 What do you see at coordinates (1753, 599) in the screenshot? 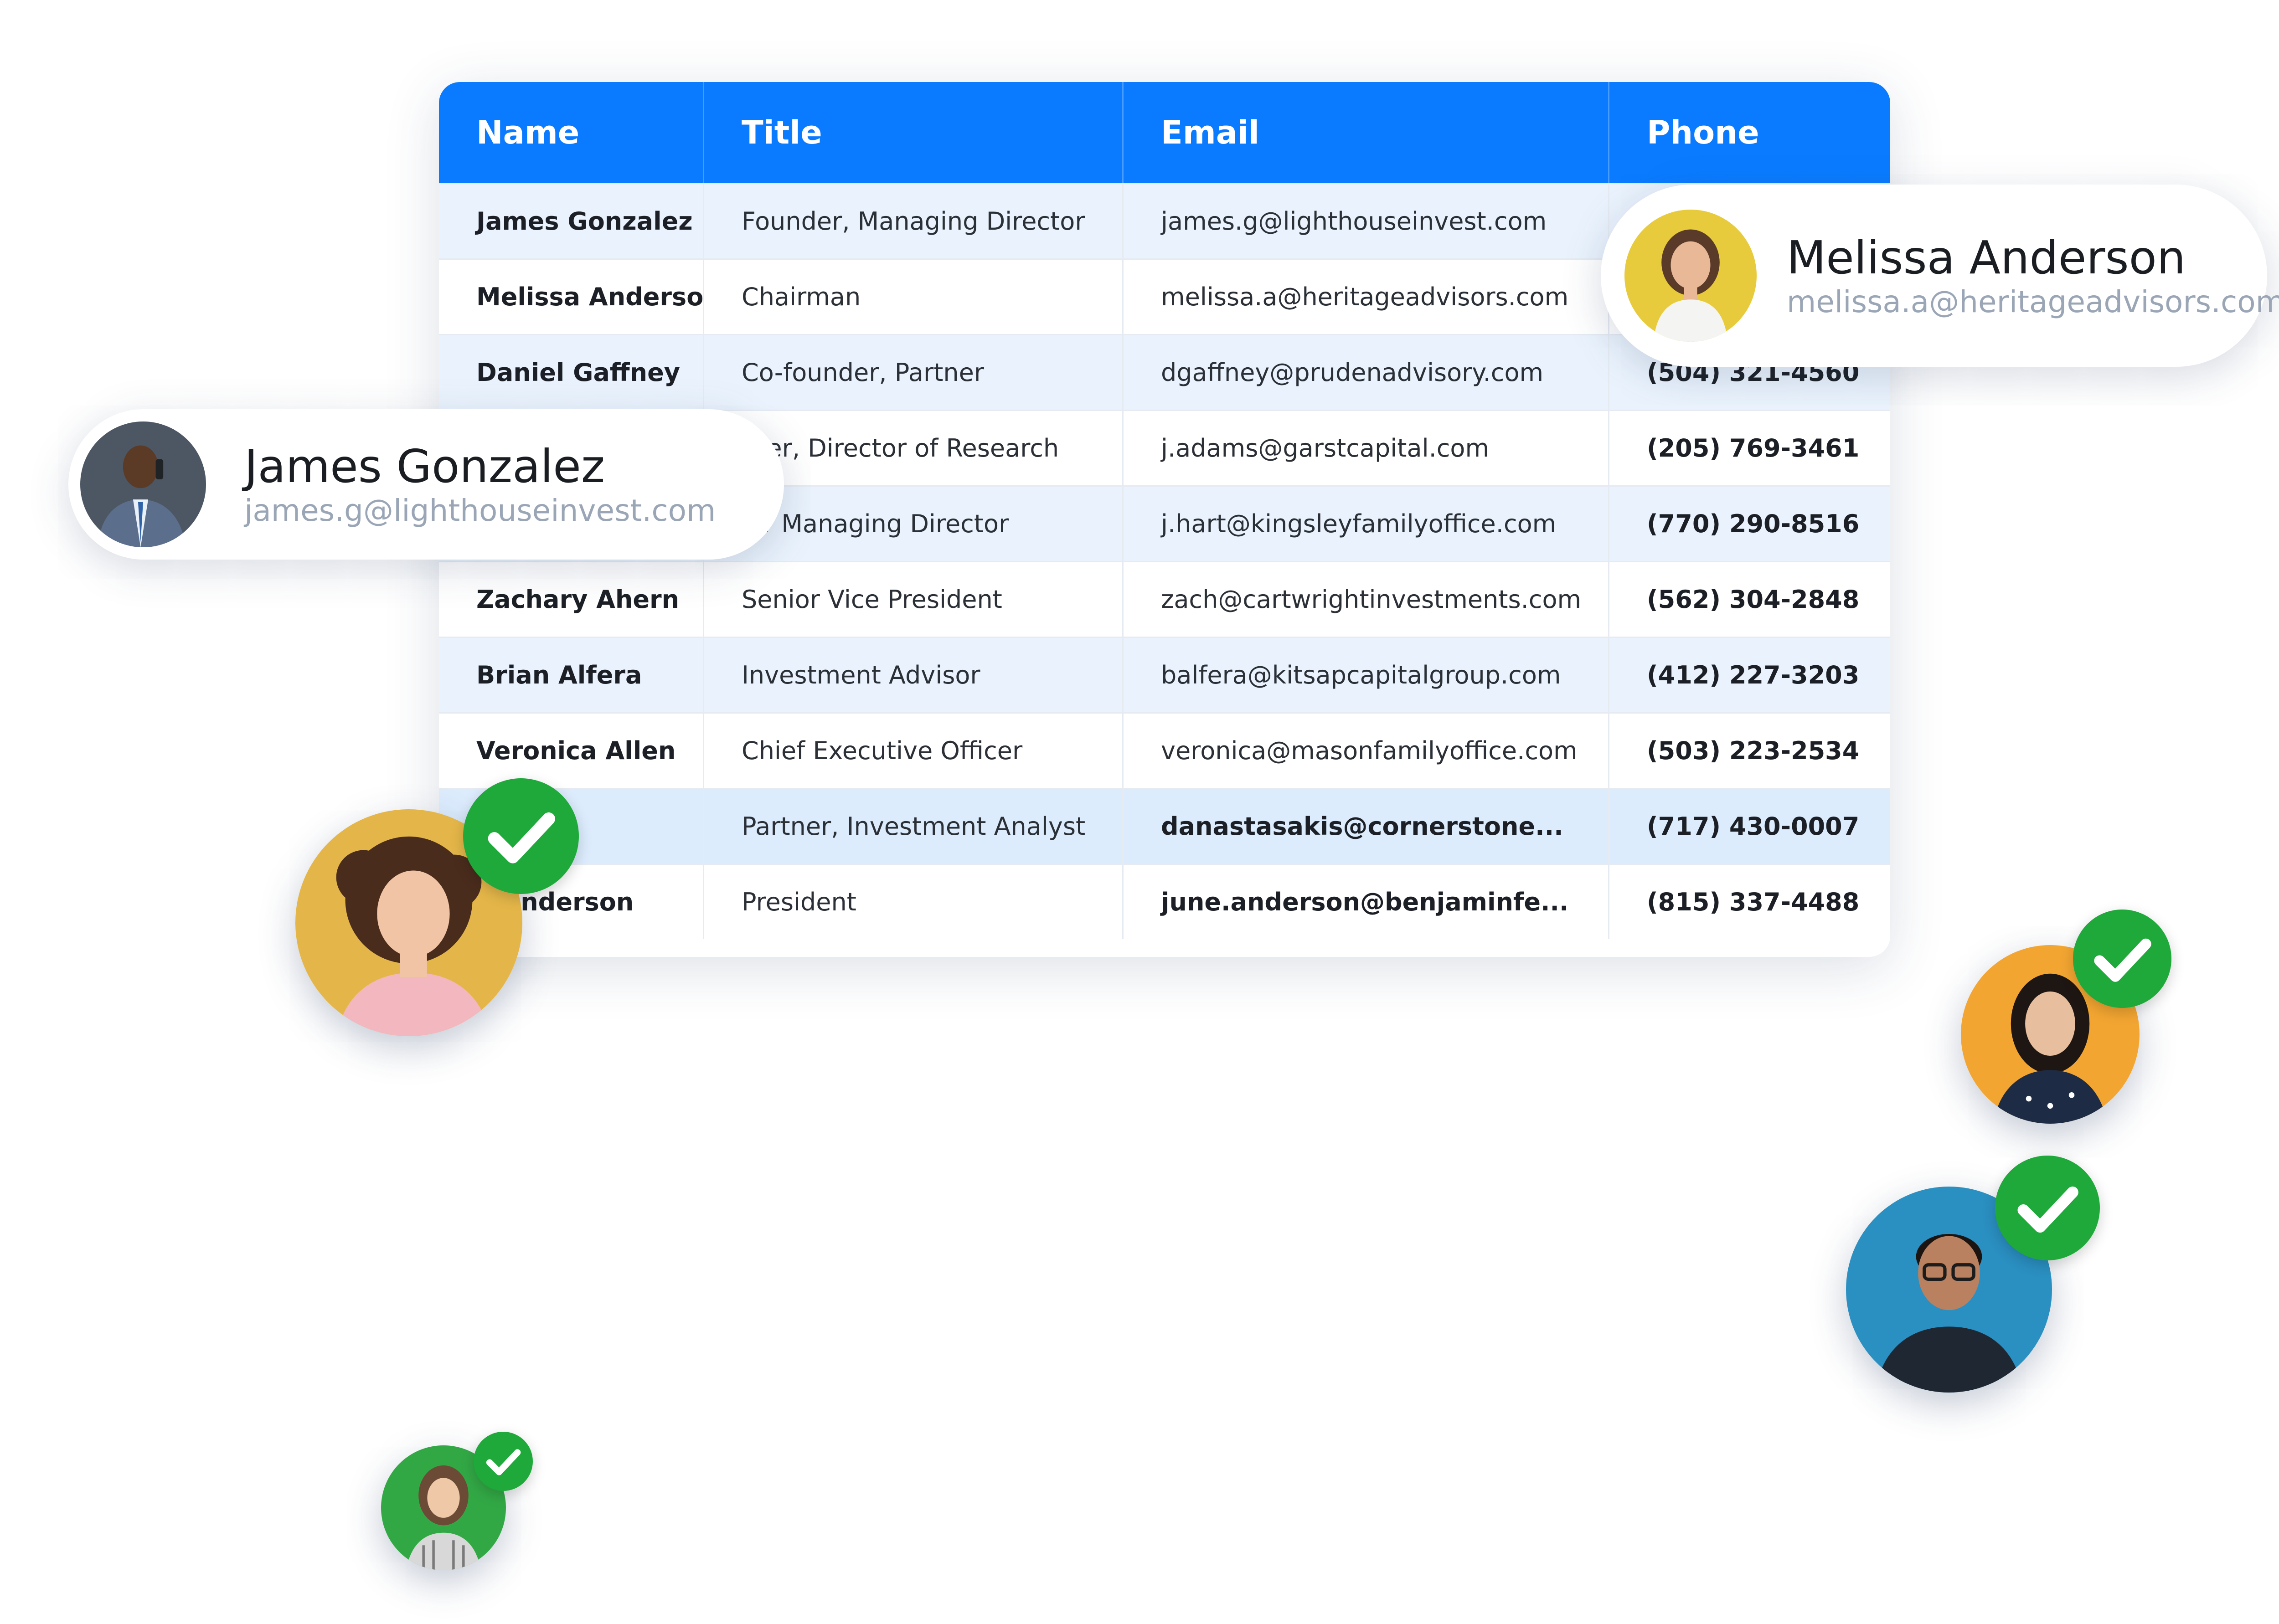
I see `cell-phone: (562) 304-2848` at bounding box center [1753, 599].